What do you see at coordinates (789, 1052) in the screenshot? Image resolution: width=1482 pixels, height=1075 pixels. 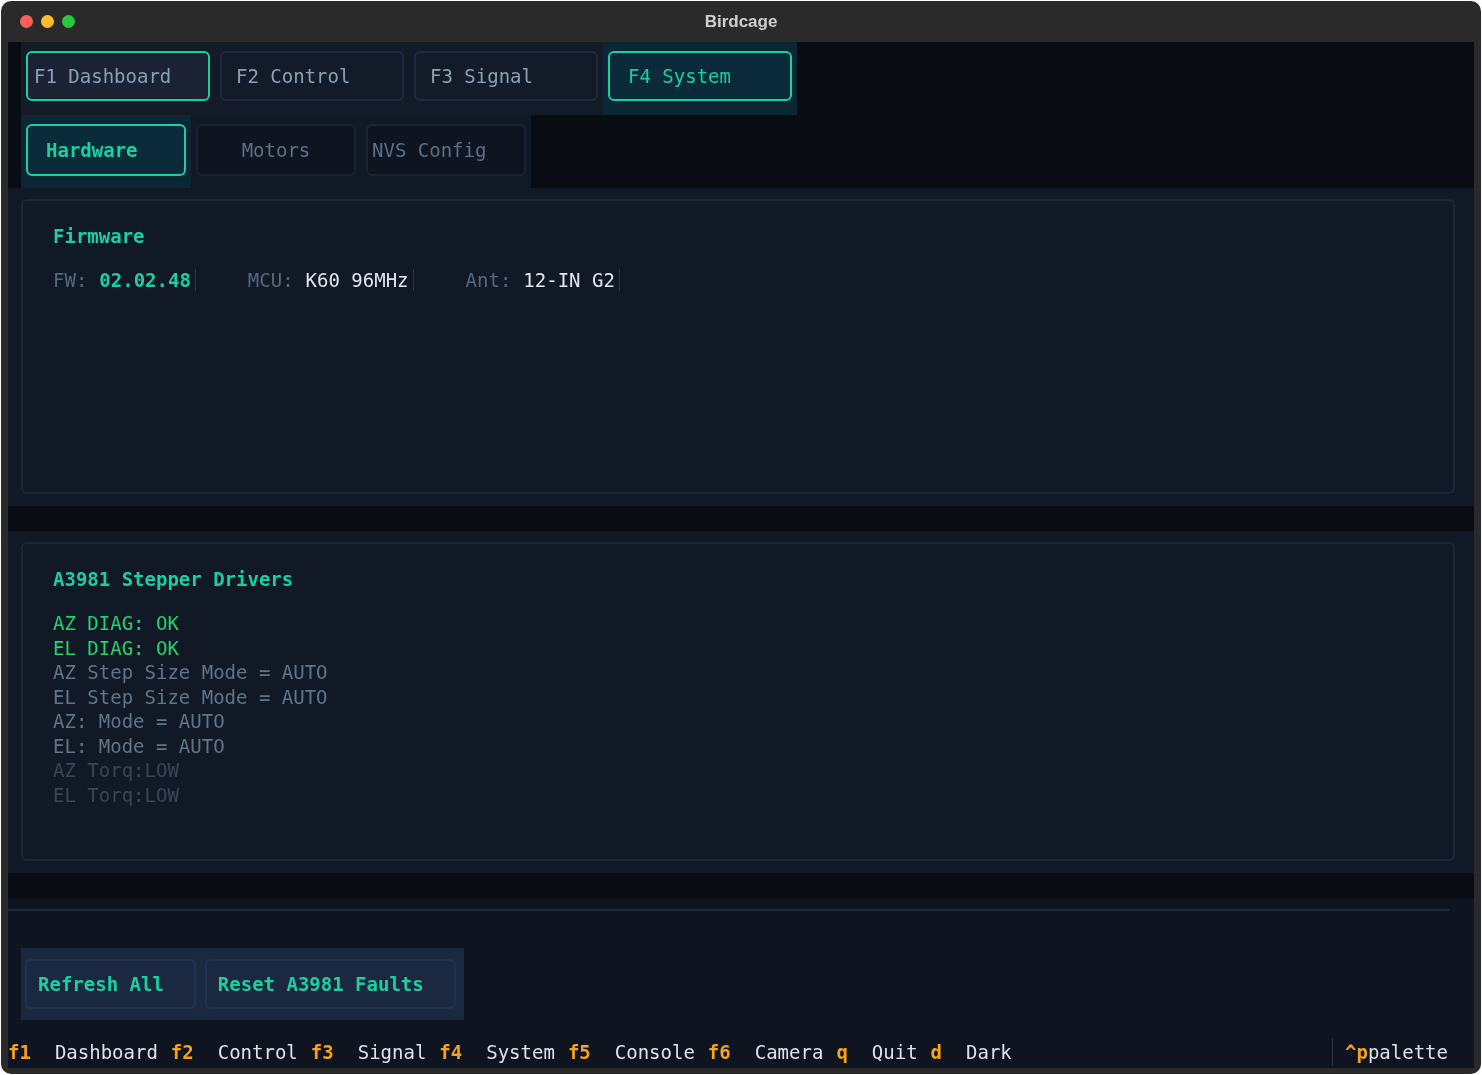 I see `shortcut-label: Camera` at bounding box center [789, 1052].